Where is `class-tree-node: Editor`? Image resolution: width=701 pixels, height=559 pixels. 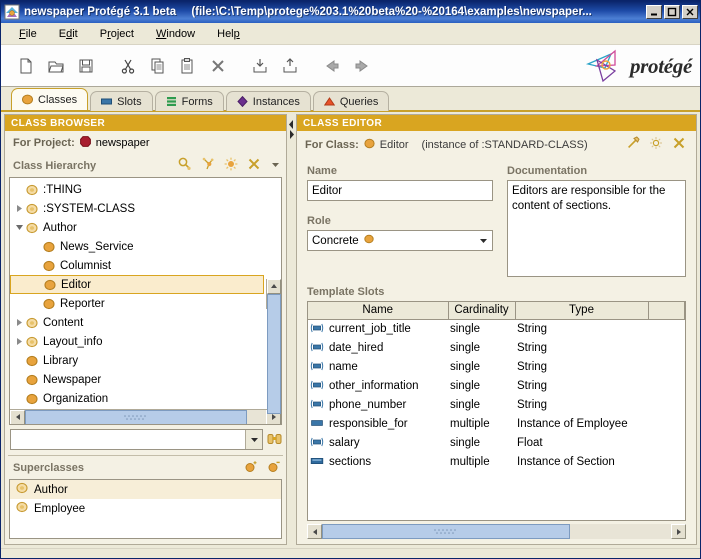
class-tree-node: Editor is located at coordinates (137, 284).